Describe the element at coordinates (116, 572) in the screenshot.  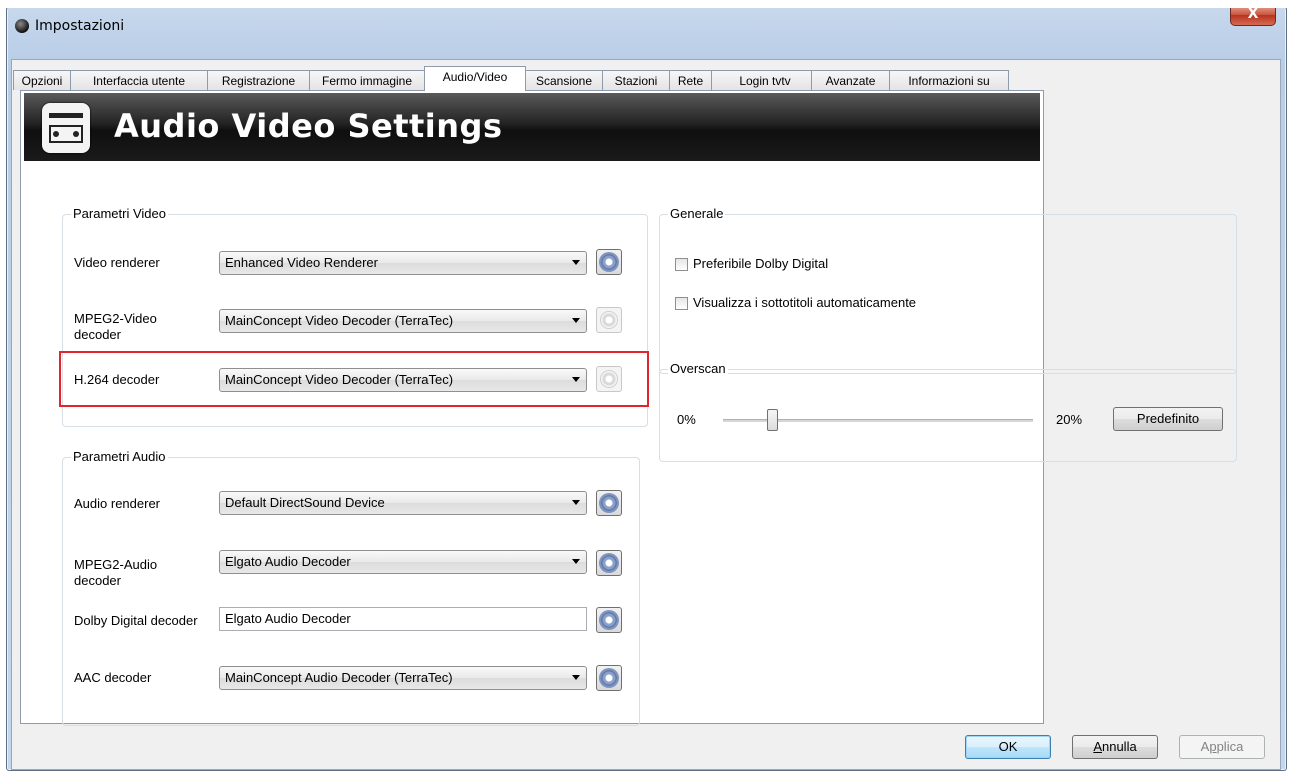
I see `mpeg2-audio-label: MPEG2-Audio decoder` at that location.